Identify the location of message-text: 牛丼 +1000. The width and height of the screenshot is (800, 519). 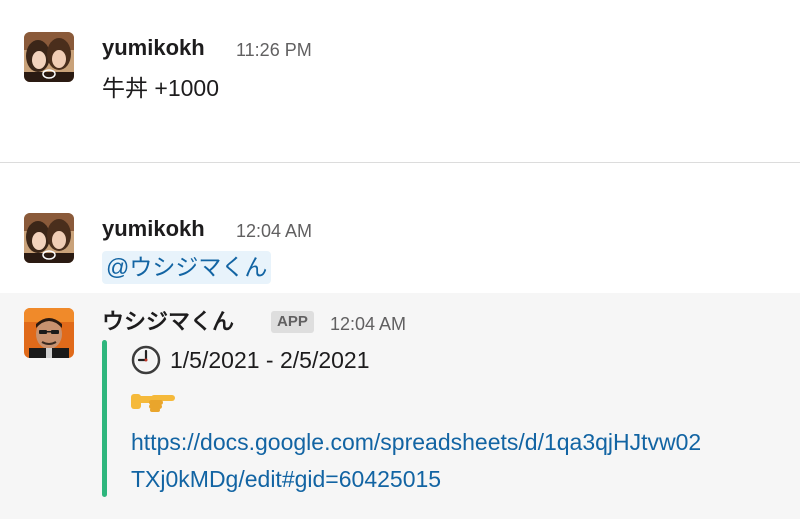
(160, 88).